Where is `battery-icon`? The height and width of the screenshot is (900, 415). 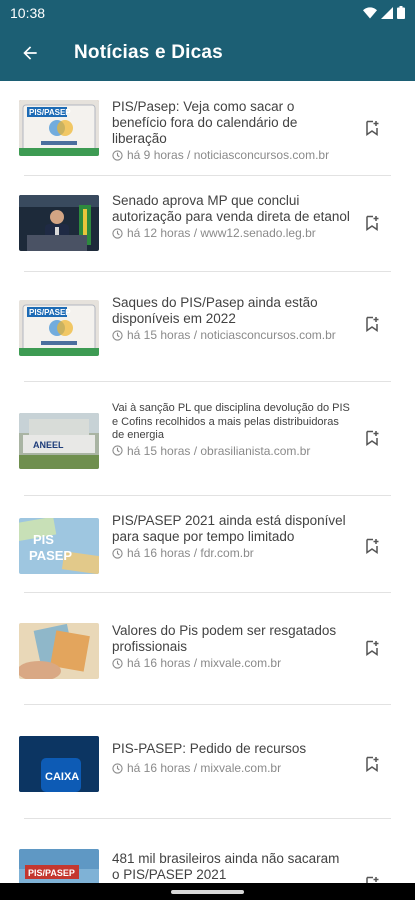
battery-icon is located at coordinates (401, 12).